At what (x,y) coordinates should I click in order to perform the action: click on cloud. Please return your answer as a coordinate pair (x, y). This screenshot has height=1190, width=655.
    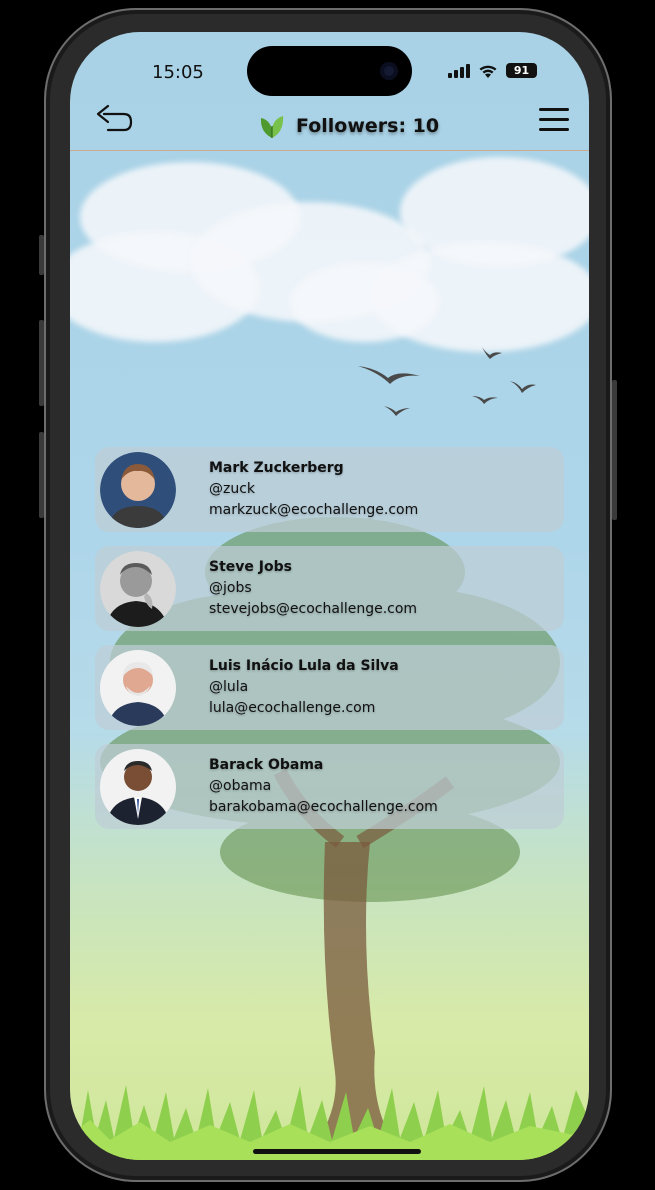
    Looking at the image, I should click on (365, 302).